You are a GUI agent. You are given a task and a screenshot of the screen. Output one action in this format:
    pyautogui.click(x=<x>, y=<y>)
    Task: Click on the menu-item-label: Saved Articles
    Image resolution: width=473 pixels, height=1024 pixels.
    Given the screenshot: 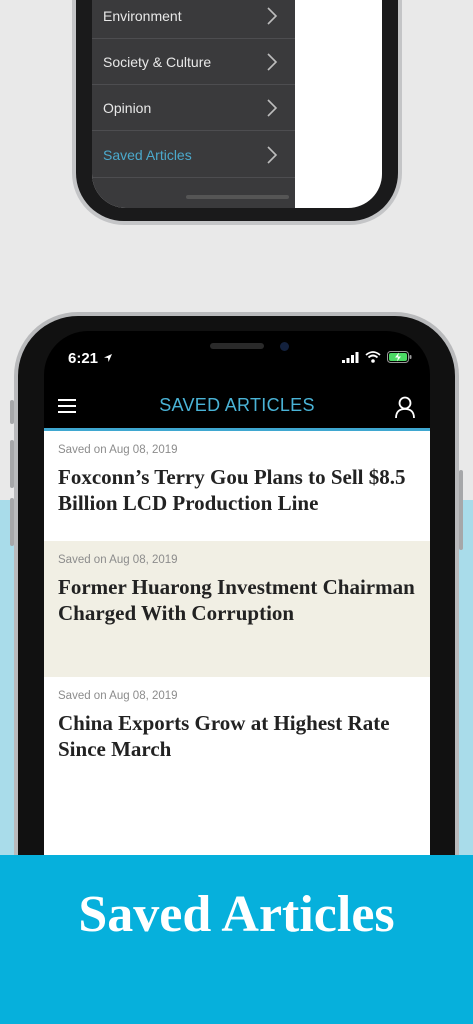 What is the action you would take?
    pyautogui.click(x=147, y=154)
    